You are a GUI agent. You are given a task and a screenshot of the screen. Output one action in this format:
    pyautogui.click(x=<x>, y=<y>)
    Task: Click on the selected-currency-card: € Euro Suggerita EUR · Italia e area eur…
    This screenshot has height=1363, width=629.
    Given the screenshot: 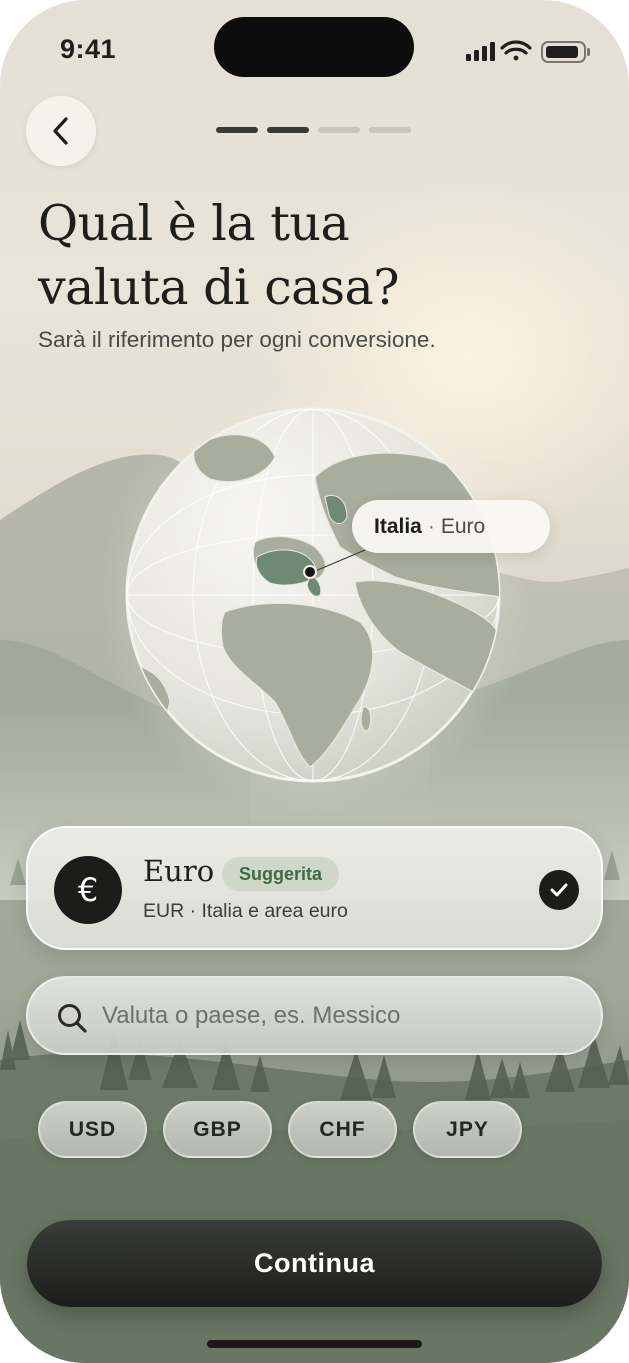 What is the action you would take?
    pyautogui.click(x=314, y=888)
    